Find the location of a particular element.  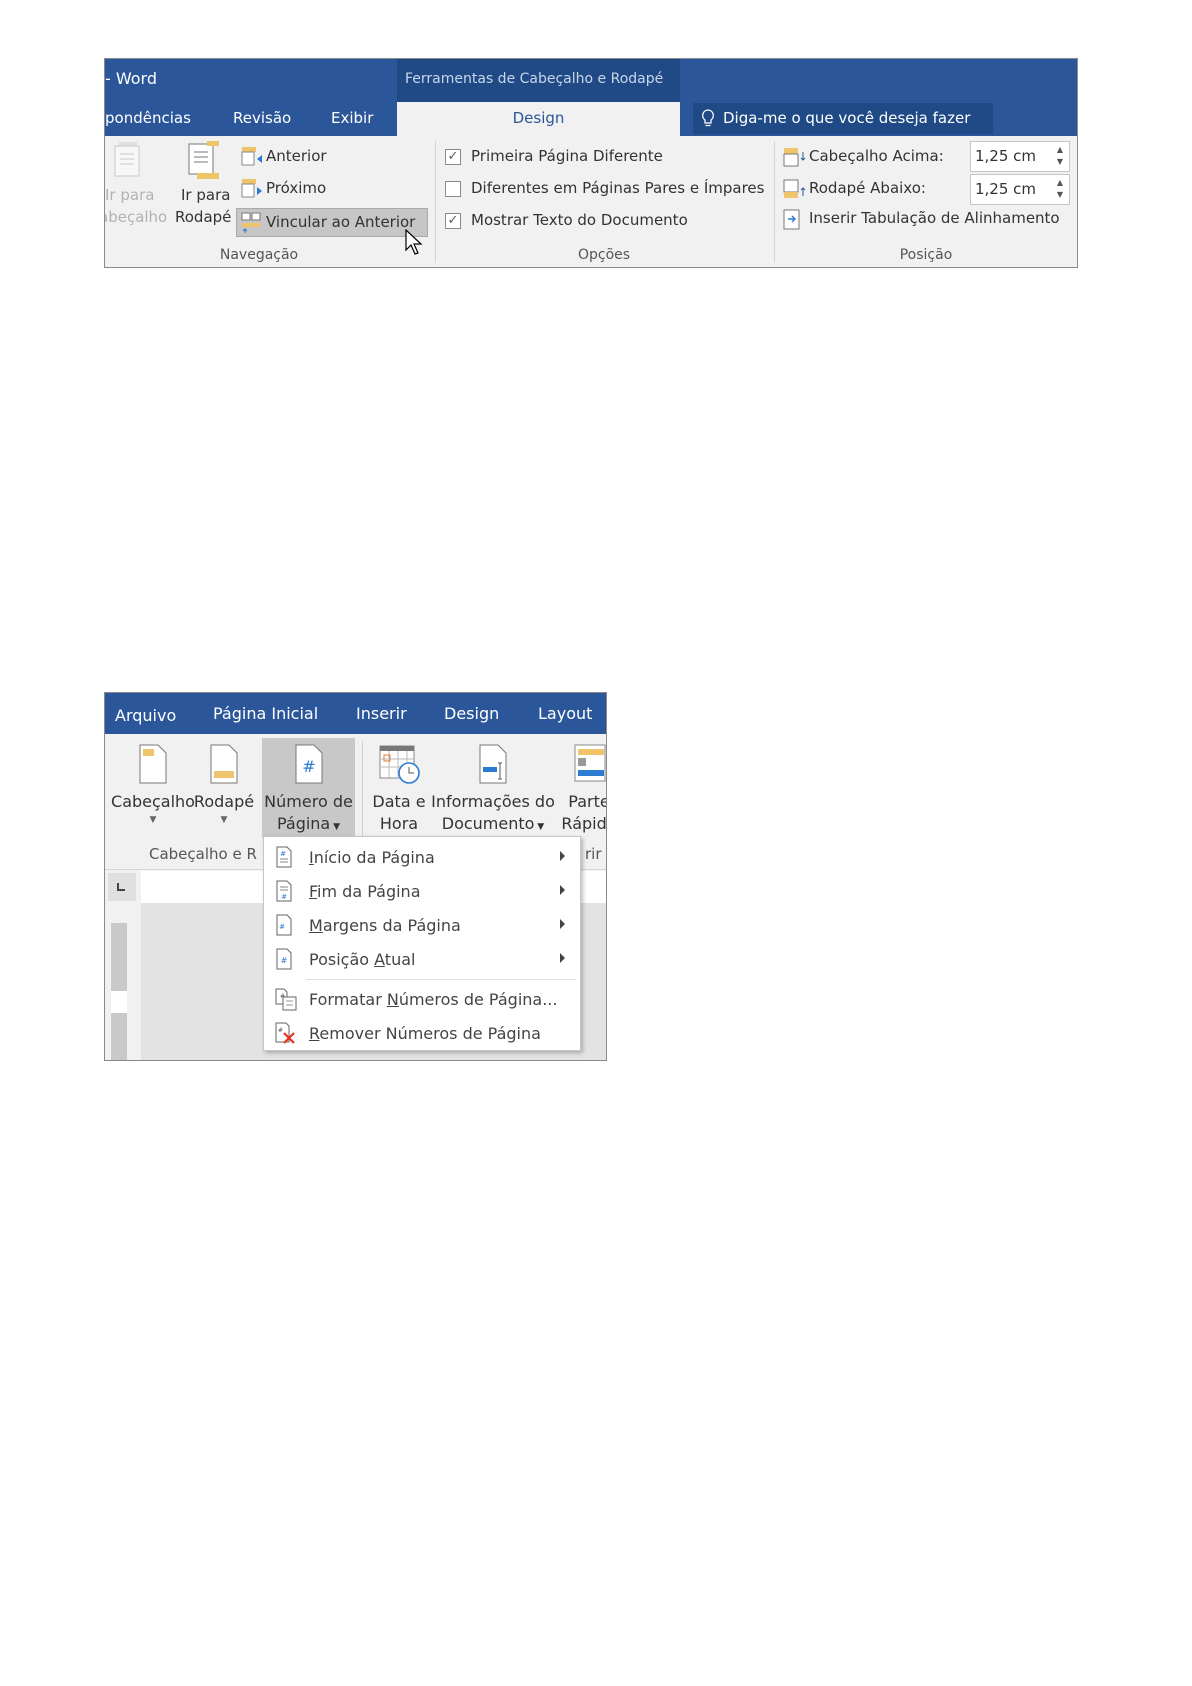

page-number-button: # Número de Página ▼ is located at coordinates (308, 790).